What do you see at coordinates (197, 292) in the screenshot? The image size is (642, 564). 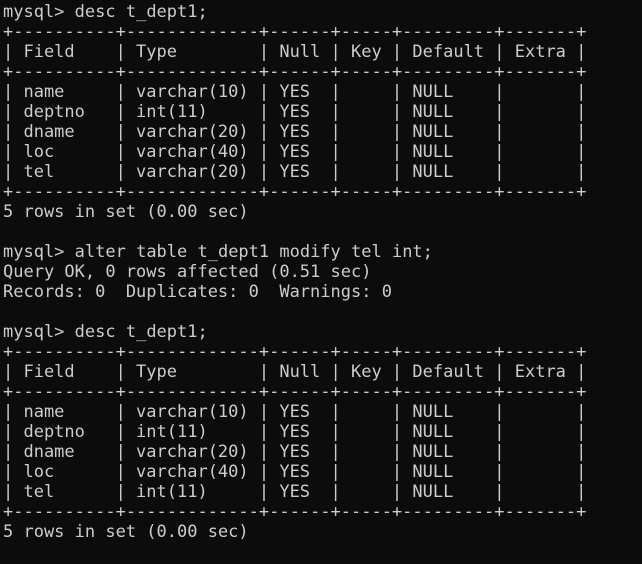 I see `records-message: Records: 0 Duplicates: 0 Warnings: 0` at bounding box center [197, 292].